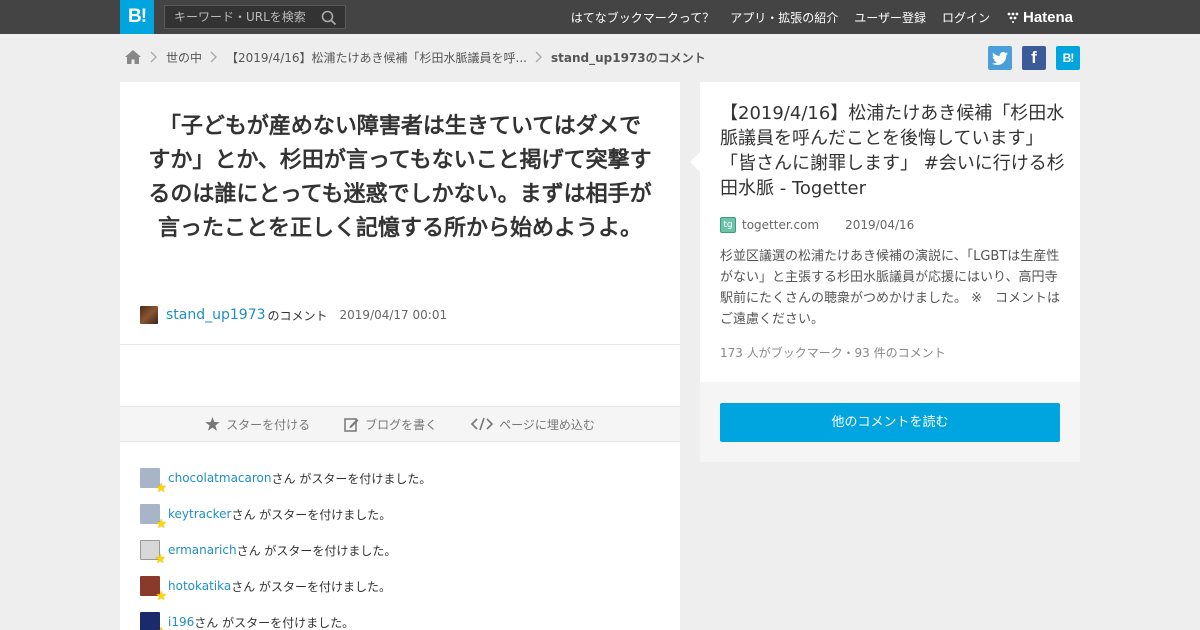 The height and width of the screenshot is (630, 1200). What do you see at coordinates (780, 225) in the screenshot?
I see `entry-domain: togetter.com` at bounding box center [780, 225].